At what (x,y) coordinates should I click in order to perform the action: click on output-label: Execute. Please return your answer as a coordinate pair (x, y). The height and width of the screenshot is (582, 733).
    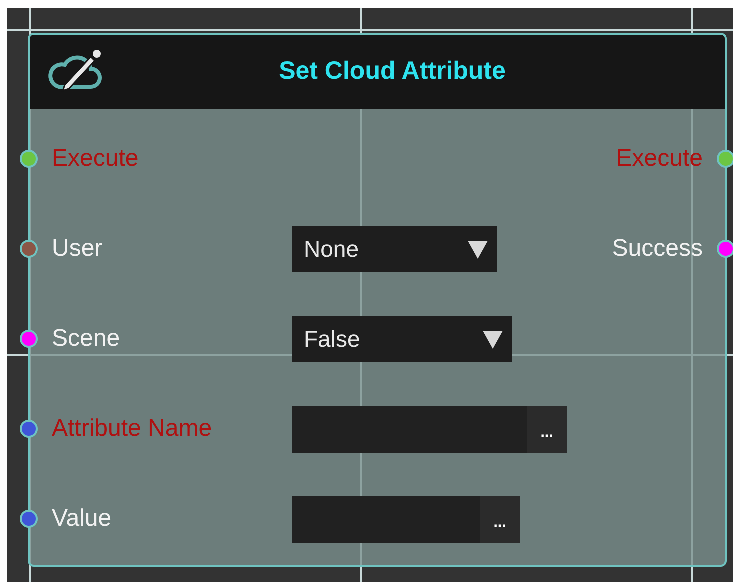
    Looking at the image, I should click on (659, 159).